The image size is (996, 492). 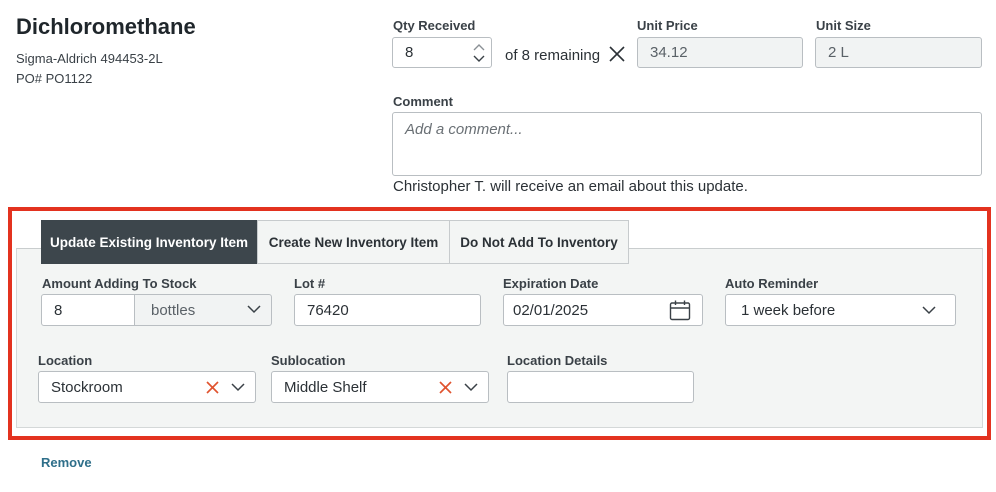 I want to click on unit-size-label: Unit Size, so click(x=843, y=25).